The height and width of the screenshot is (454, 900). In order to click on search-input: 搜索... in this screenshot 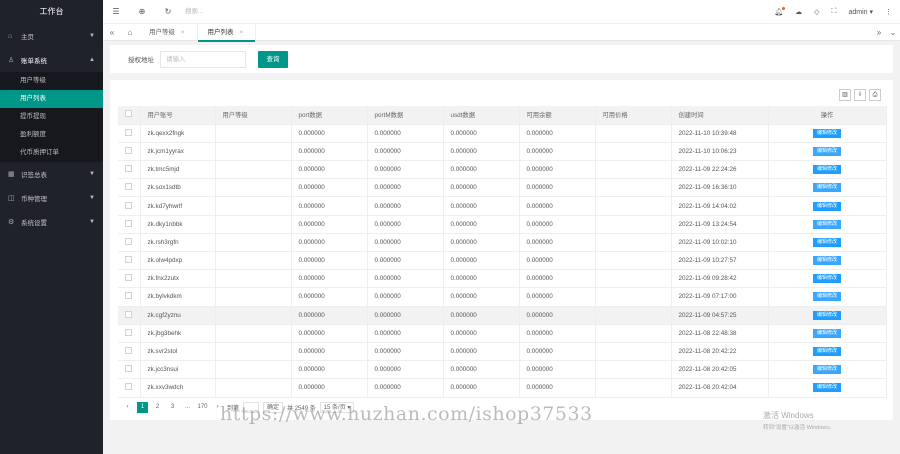, I will do `click(220, 12)`.